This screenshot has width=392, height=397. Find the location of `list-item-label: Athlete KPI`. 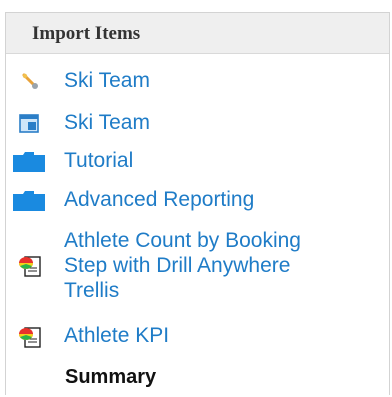

list-item-label: Athlete KPI is located at coordinates (116, 335).